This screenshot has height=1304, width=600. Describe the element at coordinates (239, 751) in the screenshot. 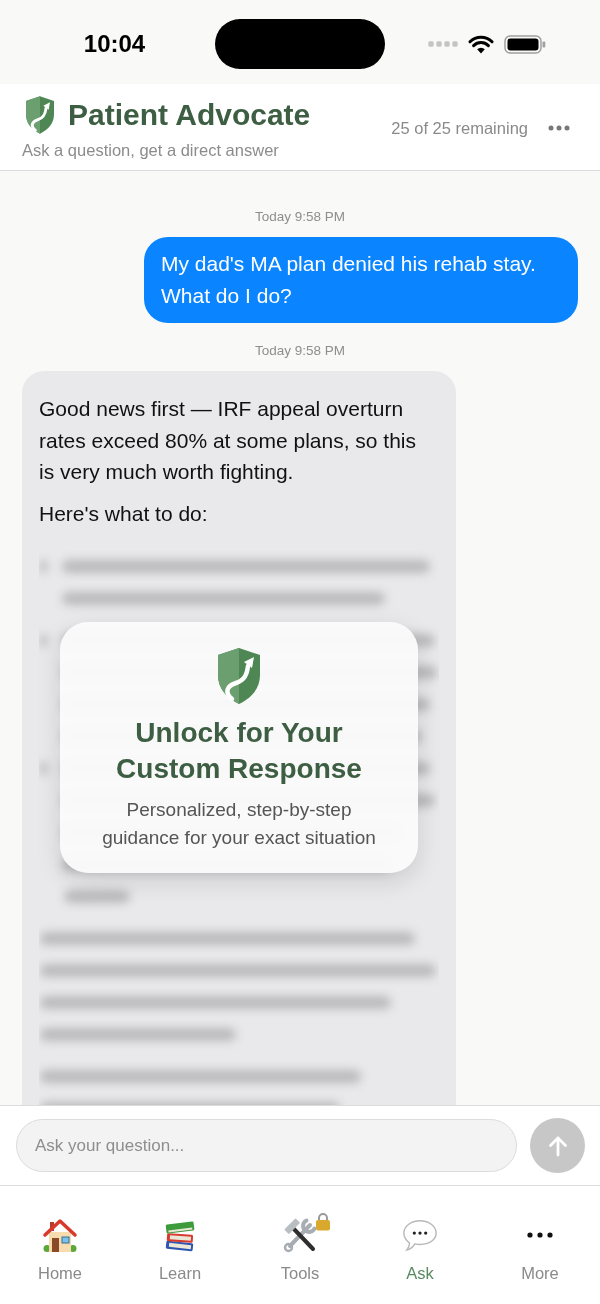

I see `unlock-title: Unlock for Your Custom Response` at that location.